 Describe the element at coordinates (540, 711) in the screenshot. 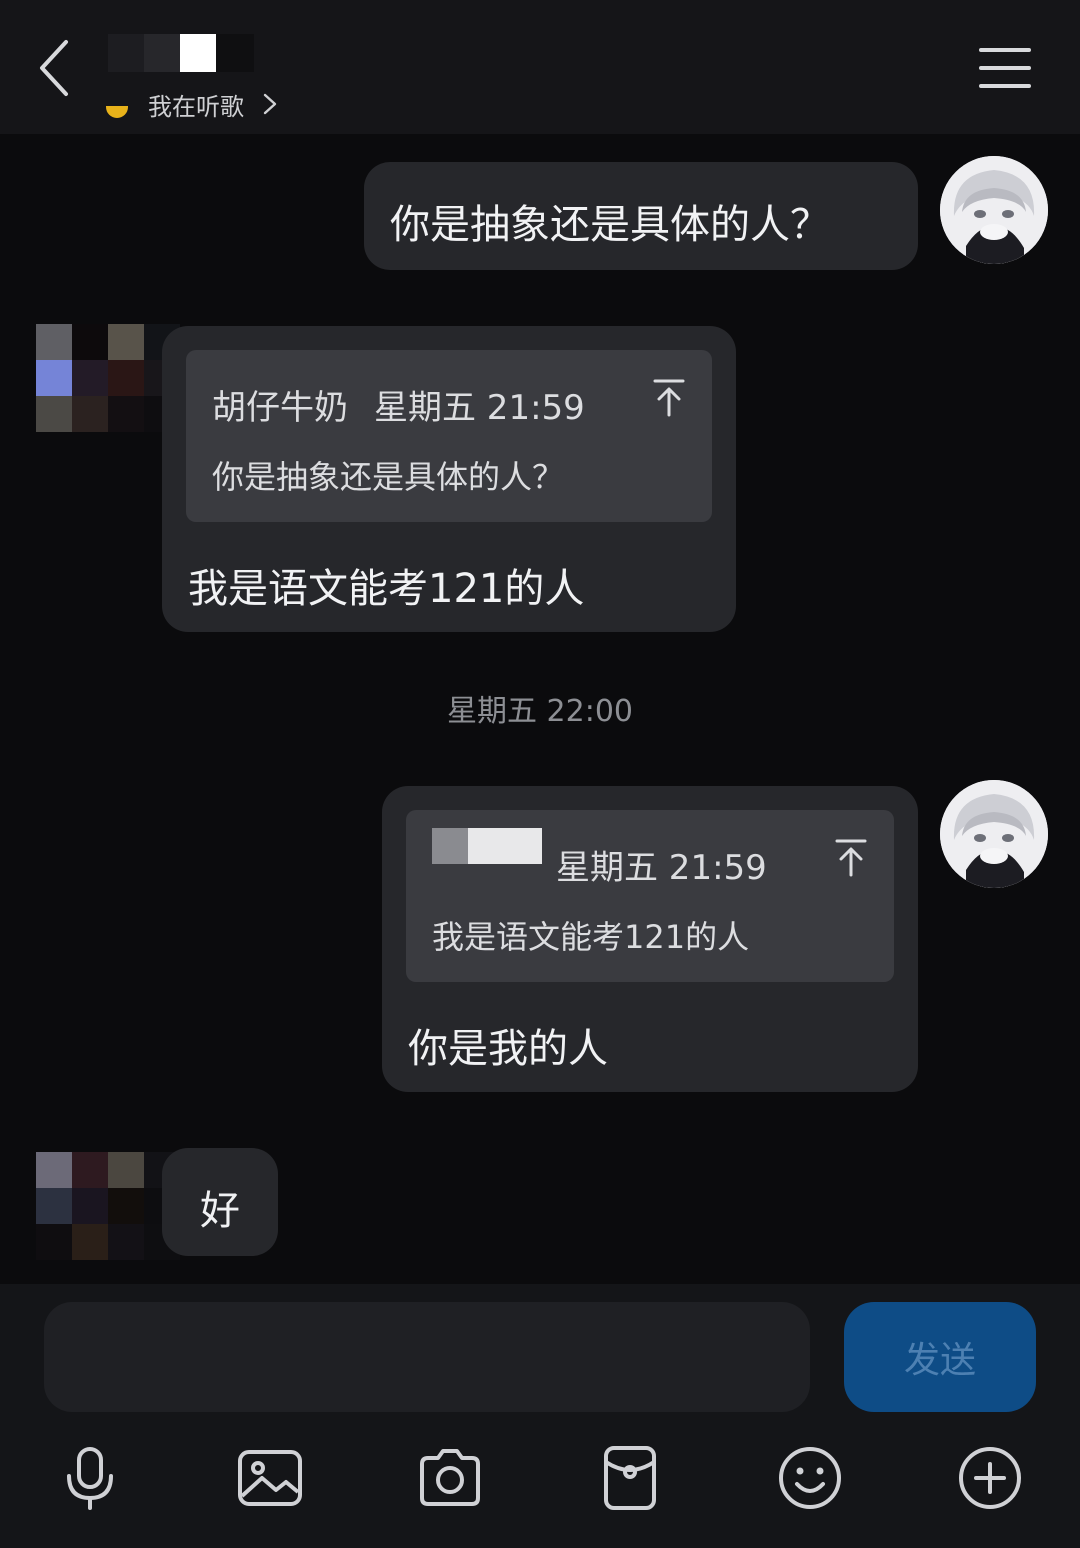

I see `time-separator: 星期五 22:00` at that location.